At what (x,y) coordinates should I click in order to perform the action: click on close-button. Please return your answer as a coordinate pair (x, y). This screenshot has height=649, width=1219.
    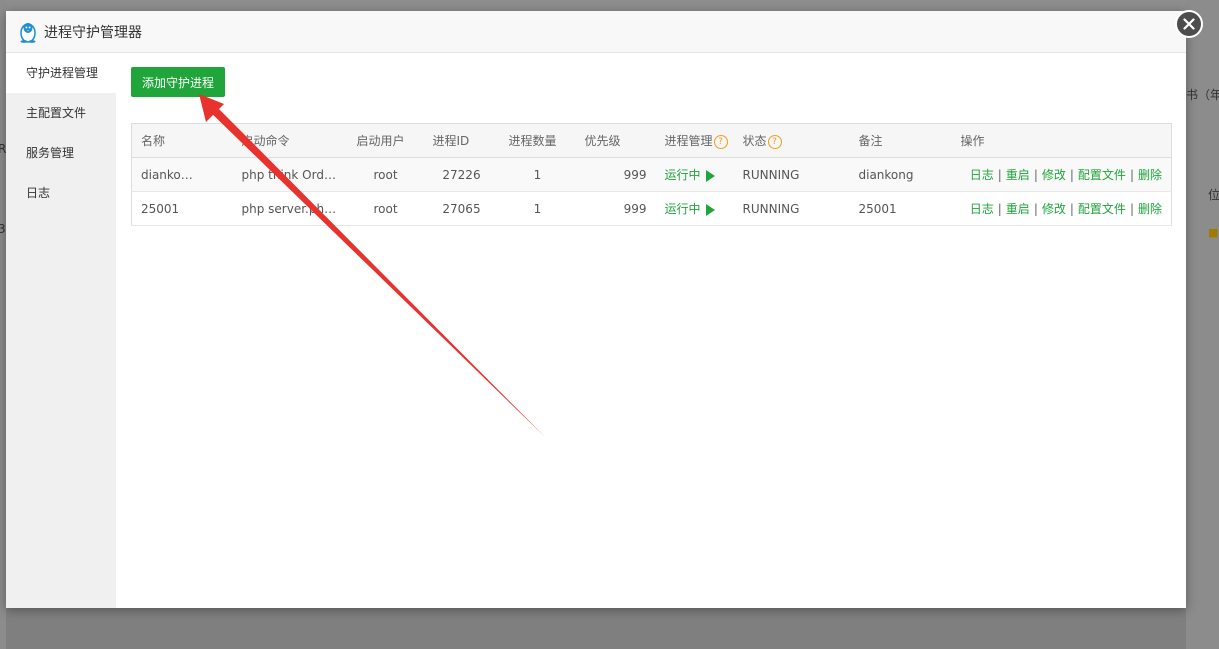
    Looking at the image, I should click on (1189, 24).